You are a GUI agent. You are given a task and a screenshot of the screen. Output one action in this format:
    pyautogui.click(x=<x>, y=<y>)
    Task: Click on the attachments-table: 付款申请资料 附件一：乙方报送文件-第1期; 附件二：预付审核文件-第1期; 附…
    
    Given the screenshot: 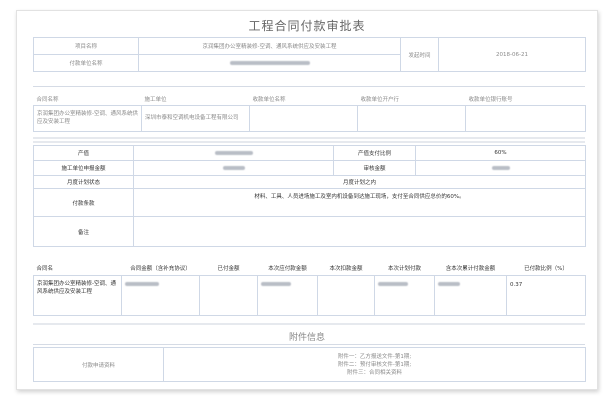 What is the action you would take?
    pyautogui.click(x=309, y=364)
    